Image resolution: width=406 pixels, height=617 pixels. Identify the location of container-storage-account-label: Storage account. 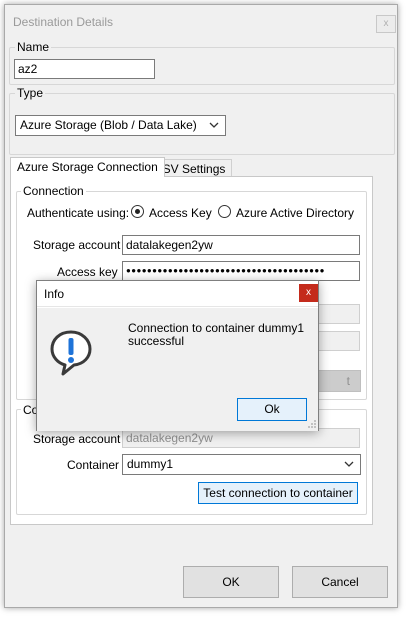
(77, 439).